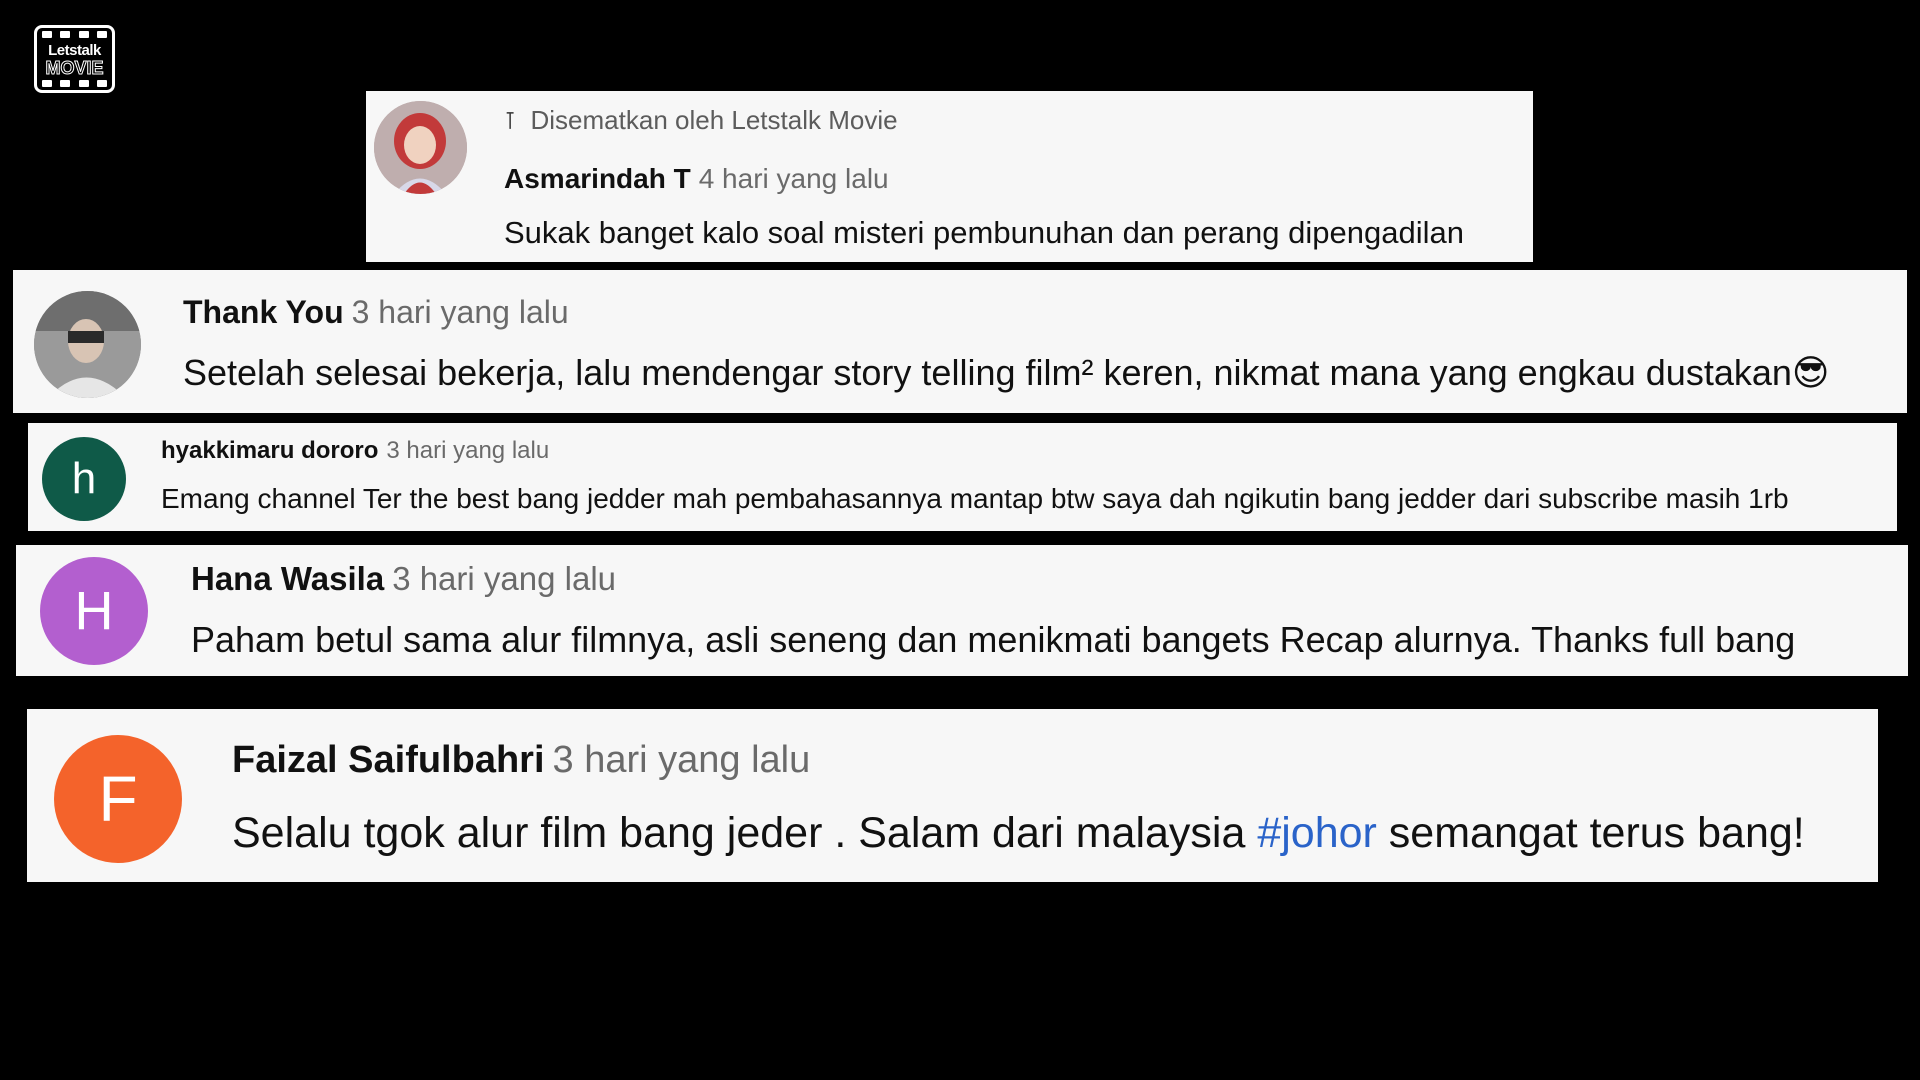 This screenshot has width=1920, height=1080. What do you see at coordinates (597, 178) in the screenshot?
I see `comment-author: Asmarindah T` at bounding box center [597, 178].